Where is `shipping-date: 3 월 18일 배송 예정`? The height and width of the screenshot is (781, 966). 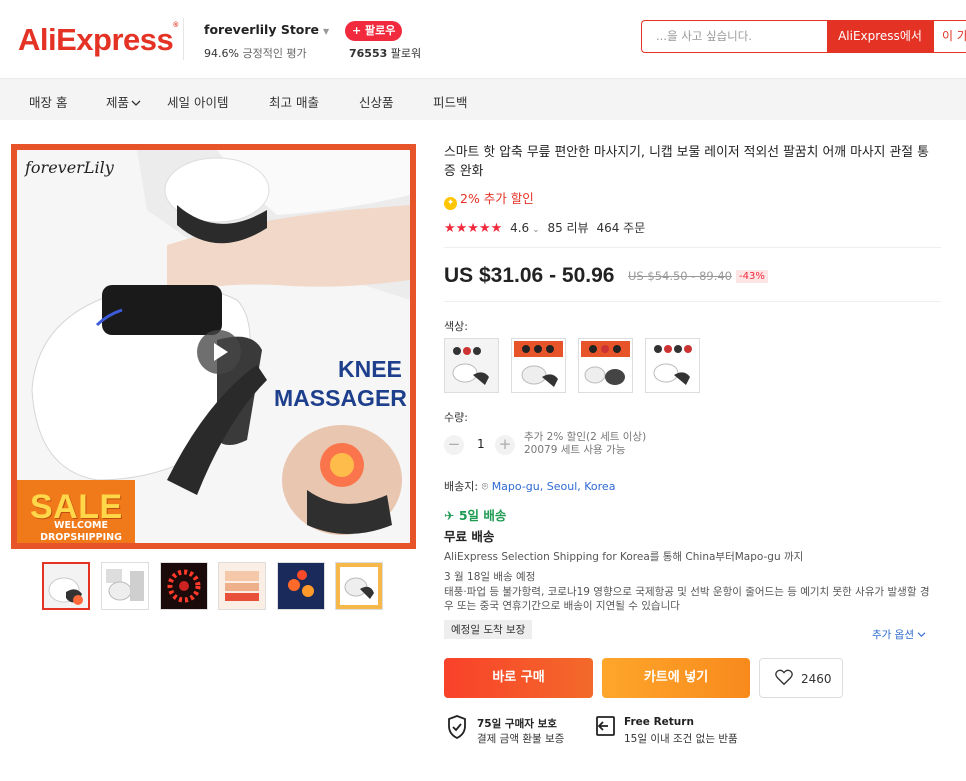
shipping-date: 3 월 18일 배송 예정 is located at coordinates (490, 577).